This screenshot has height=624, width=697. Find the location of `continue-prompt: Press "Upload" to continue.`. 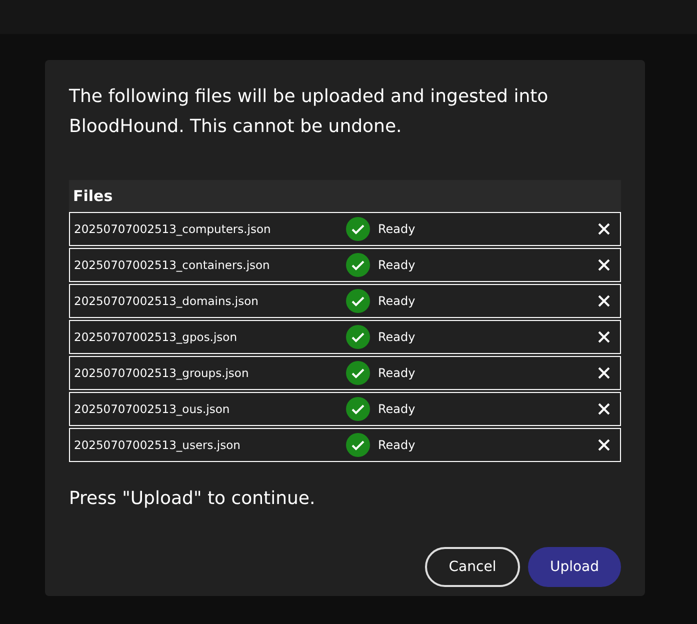

continue-prompt: Press "Upload" to continue. is located at coordinates (192, 498).